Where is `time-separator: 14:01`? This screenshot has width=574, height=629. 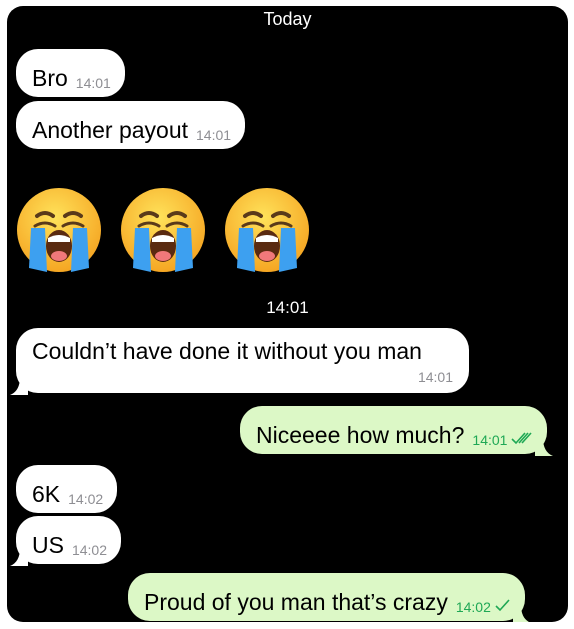 time-separator: 14:01 is located at coordinates (287, 307).